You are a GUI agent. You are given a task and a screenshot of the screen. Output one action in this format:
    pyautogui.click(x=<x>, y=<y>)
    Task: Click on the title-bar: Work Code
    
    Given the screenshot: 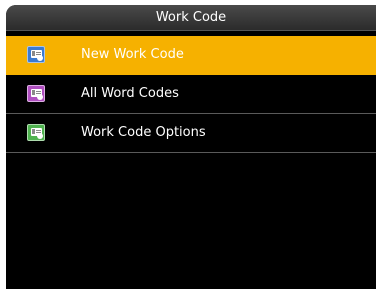 What is the action you would take?
    pyautogui.click(x=191, y=18)
    